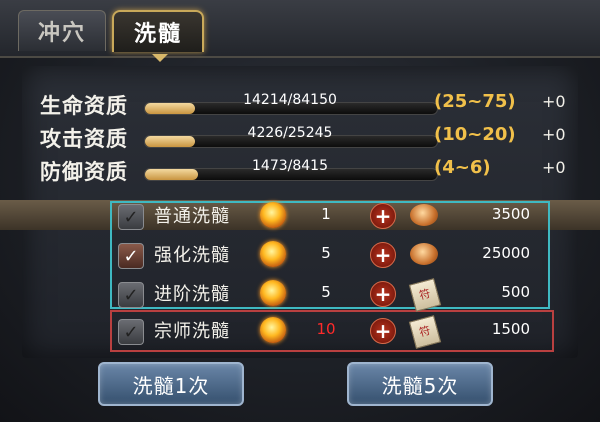  I want to click on option-cost: 1500, so click(510, 329).